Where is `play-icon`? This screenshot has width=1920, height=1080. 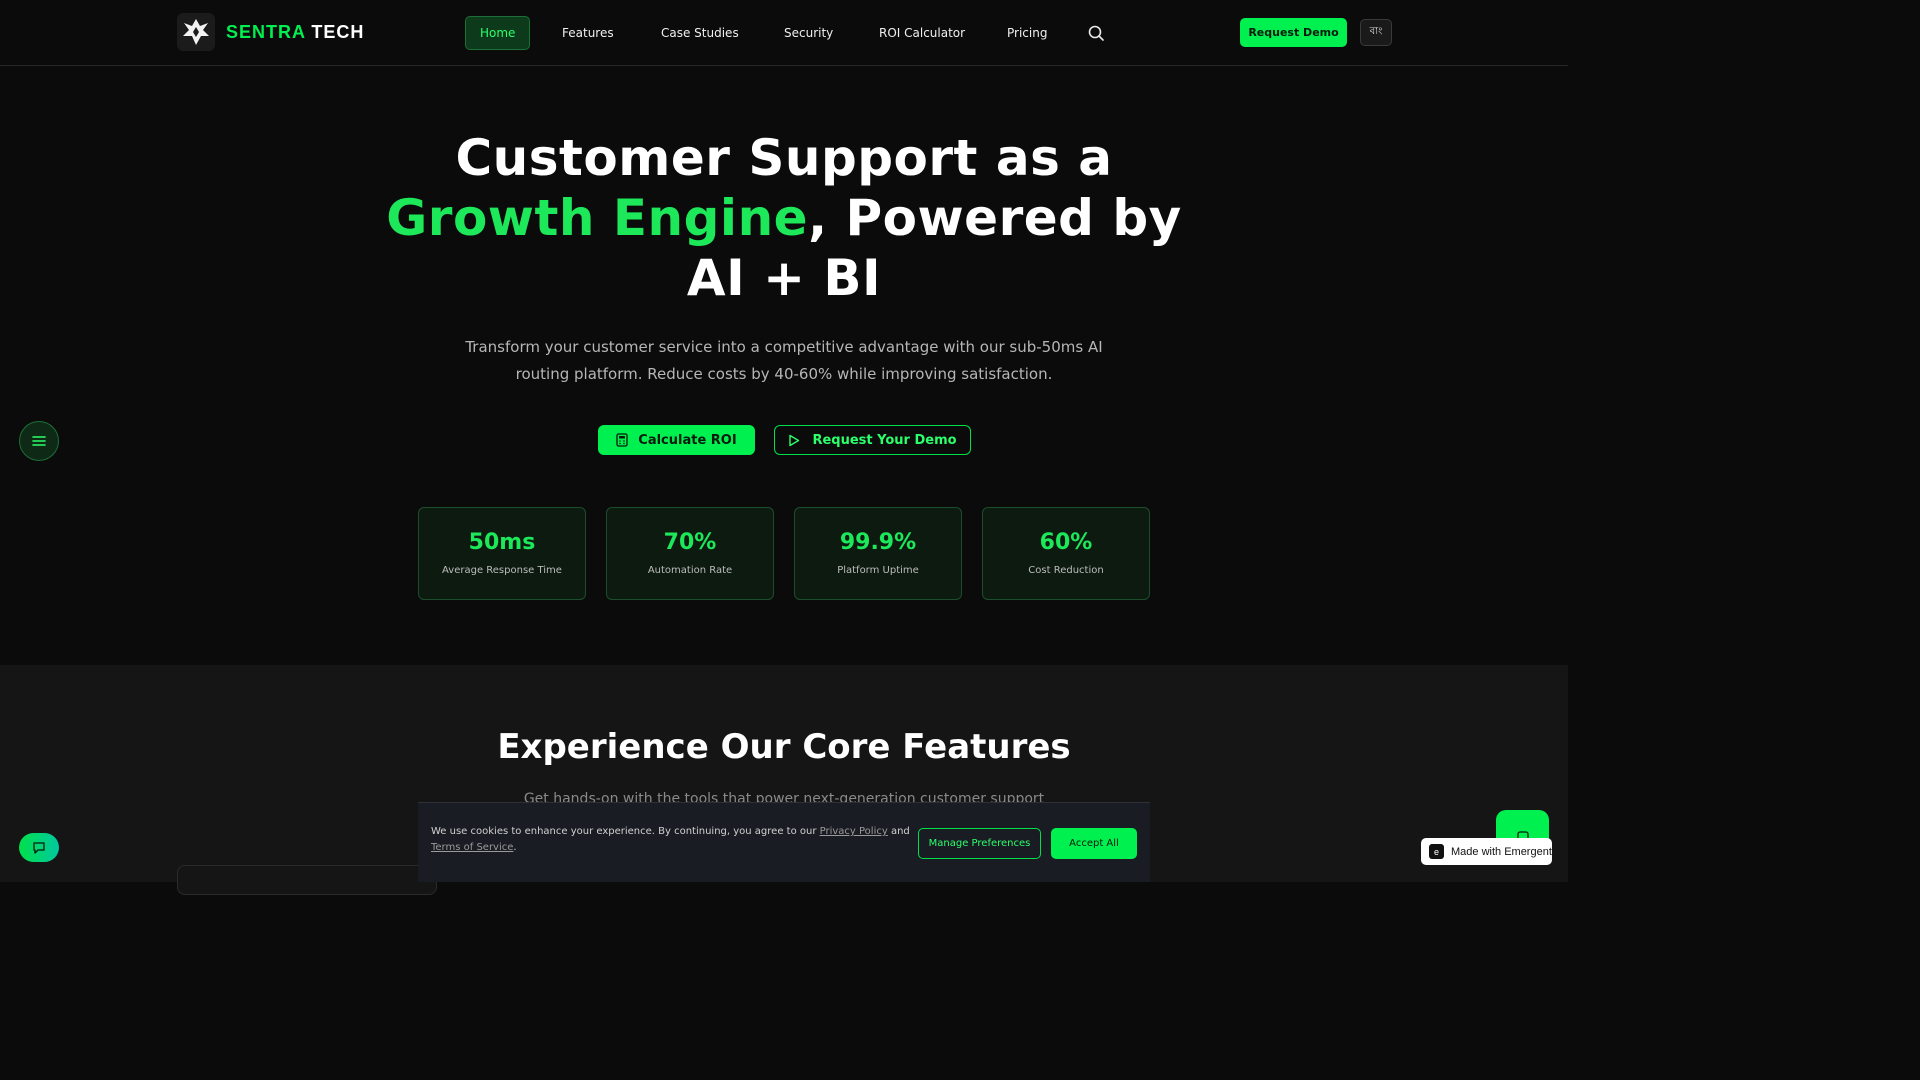
play-icon is located at coordinates (794, 440).